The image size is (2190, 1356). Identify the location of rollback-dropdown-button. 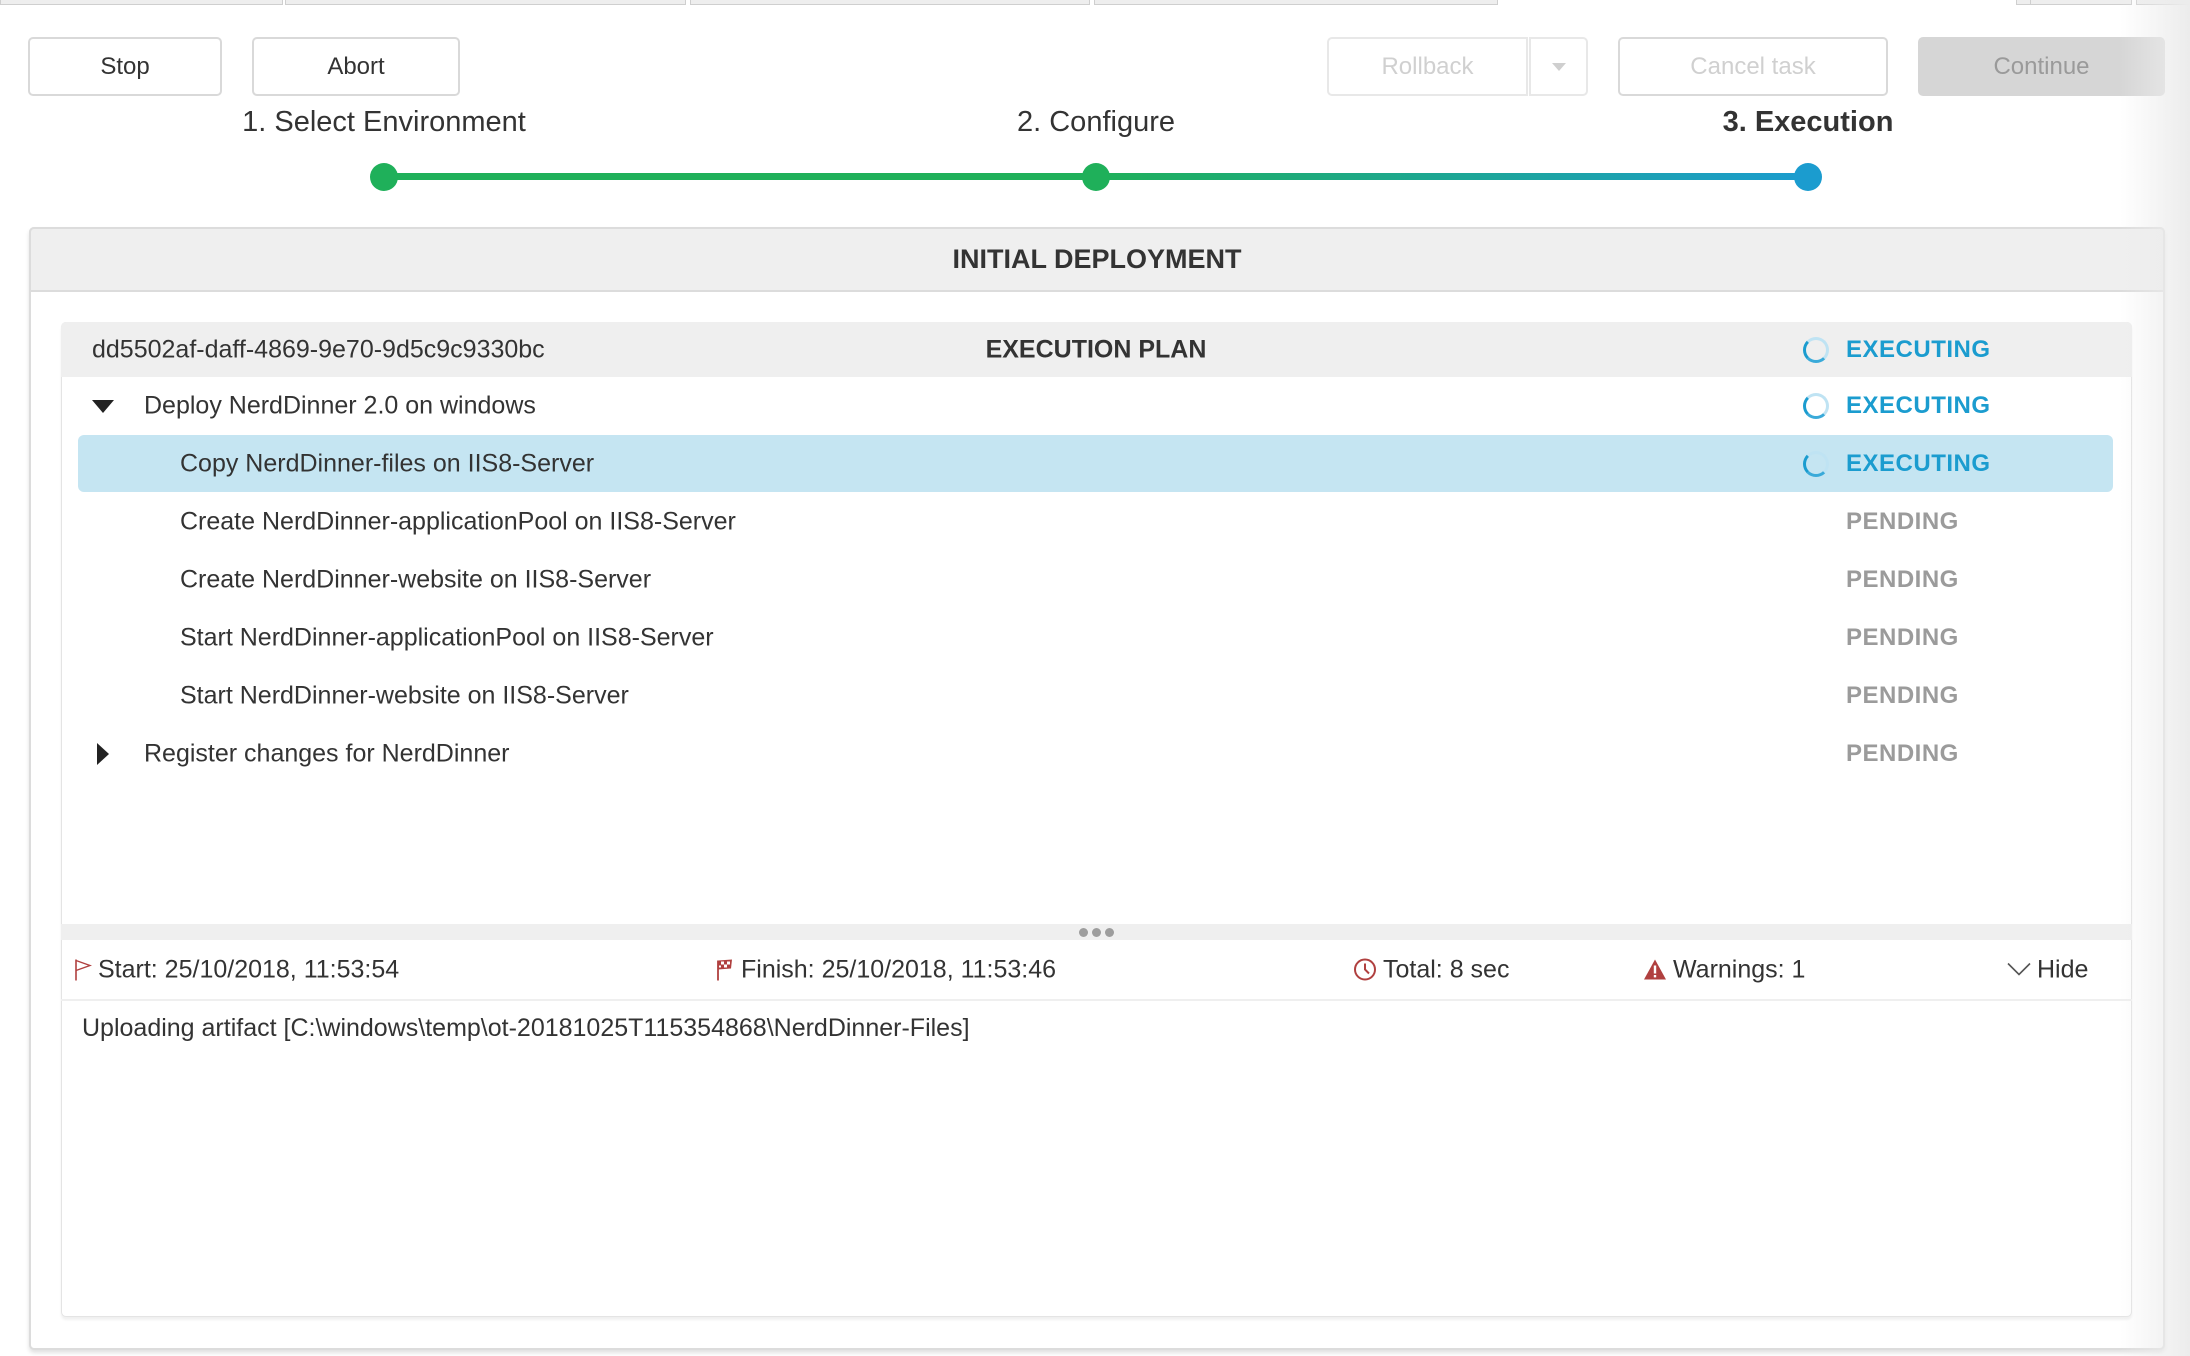
(1558, 66).